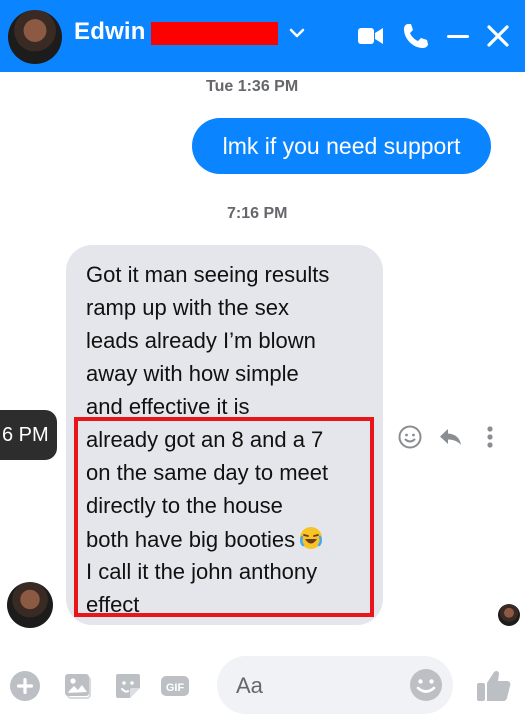  I want to click on message-line: Got it man seeing results, so click(208, 274).